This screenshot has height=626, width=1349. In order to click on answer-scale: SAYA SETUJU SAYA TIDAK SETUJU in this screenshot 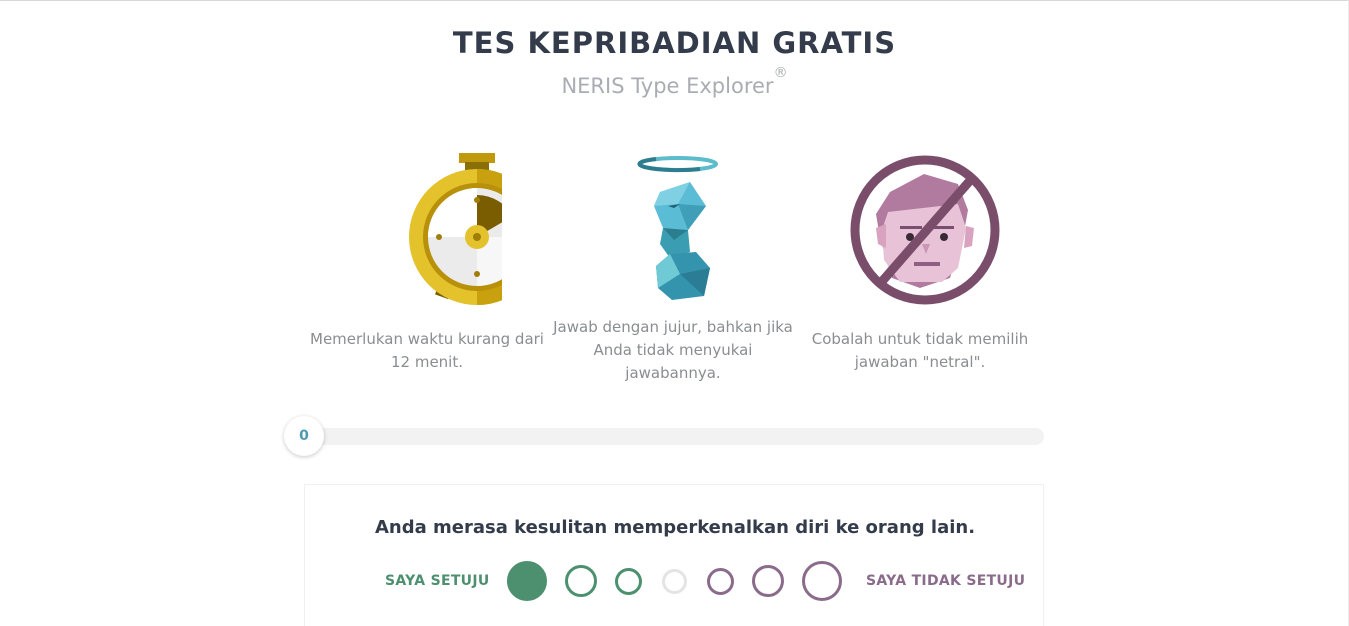, I will do `click(675, 582)`.